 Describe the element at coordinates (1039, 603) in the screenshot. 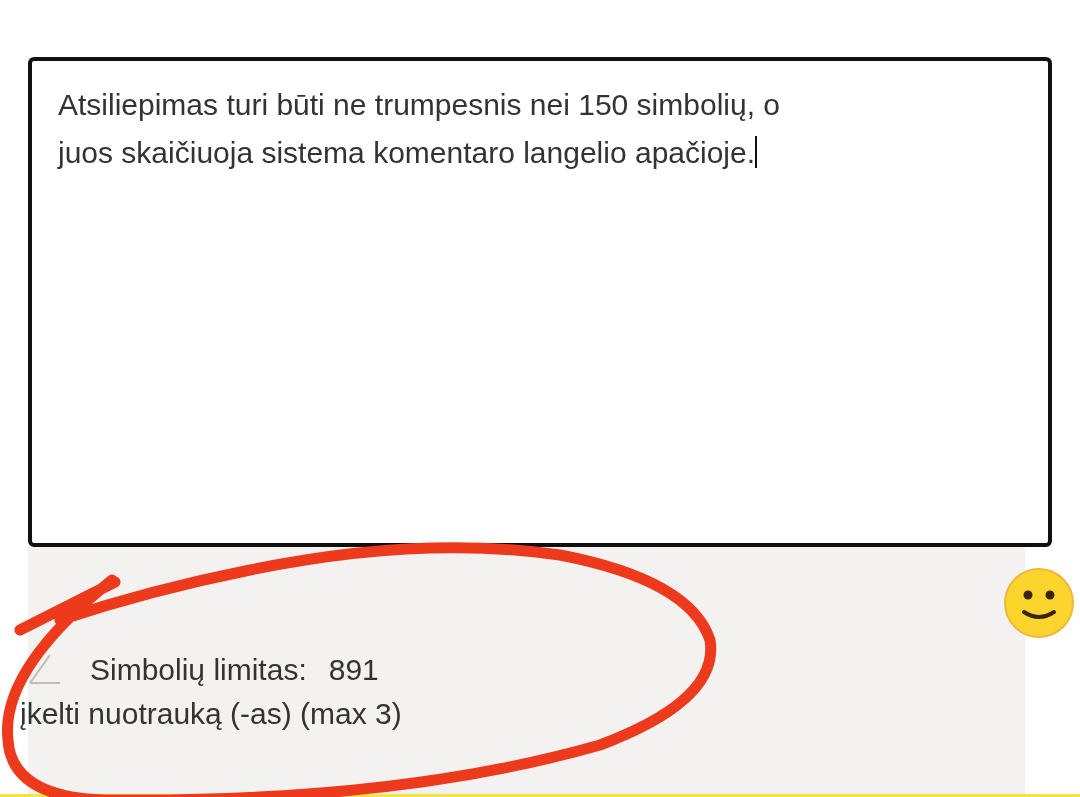

I see `smiley-icon` at that location.